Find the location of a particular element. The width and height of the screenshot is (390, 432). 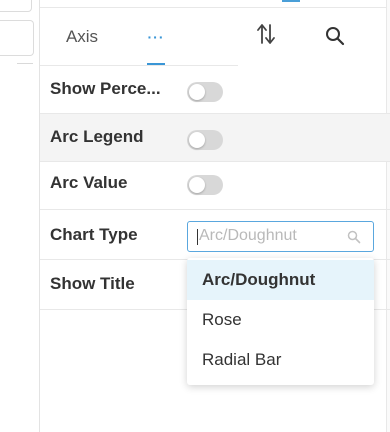

left-panel-edge is located at coordinates (20, 216).